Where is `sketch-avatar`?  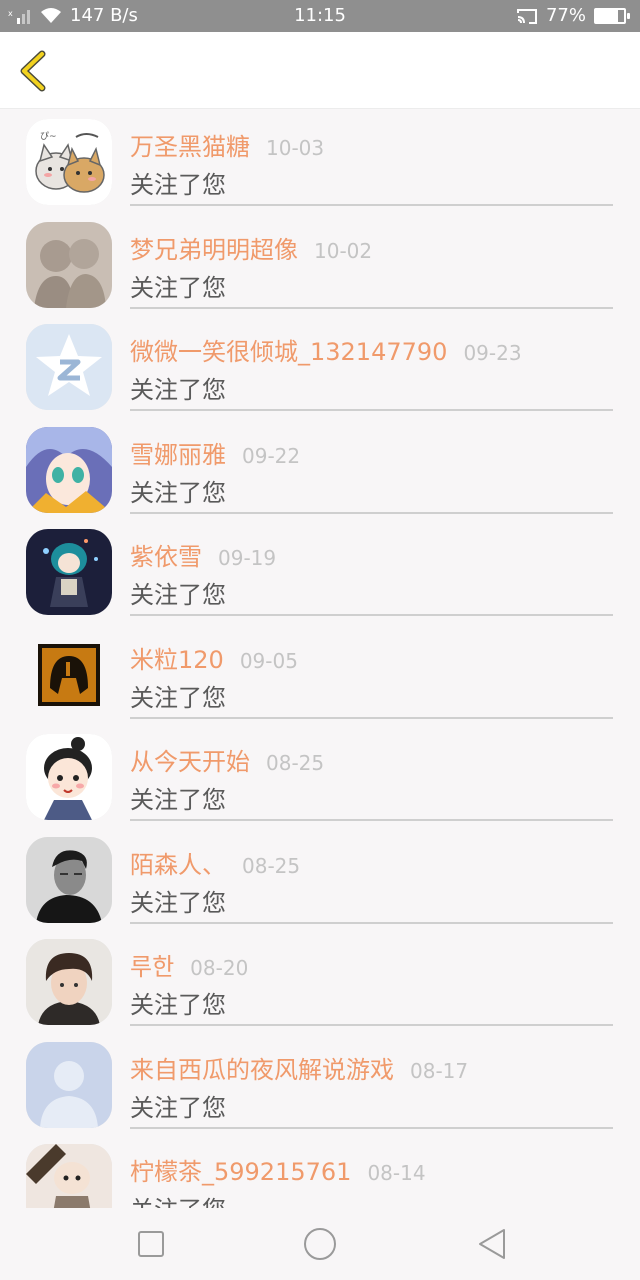
sketch-avatar is located at coordinates (69, 264).